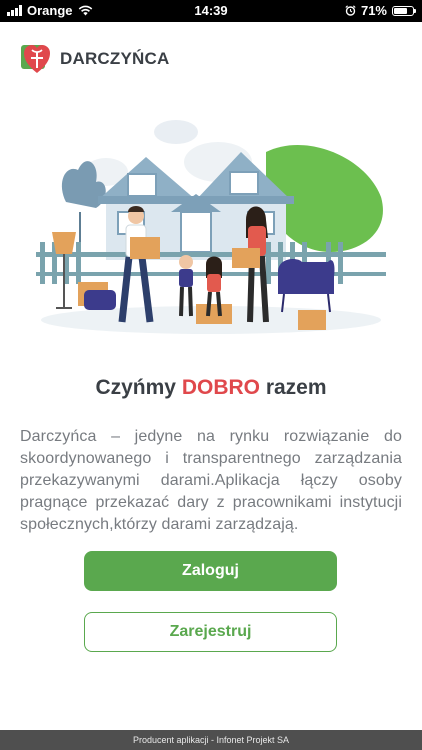  Describe the element at coordinates (350, 10) in the screenshot. I see `alarm-icon` at that location.